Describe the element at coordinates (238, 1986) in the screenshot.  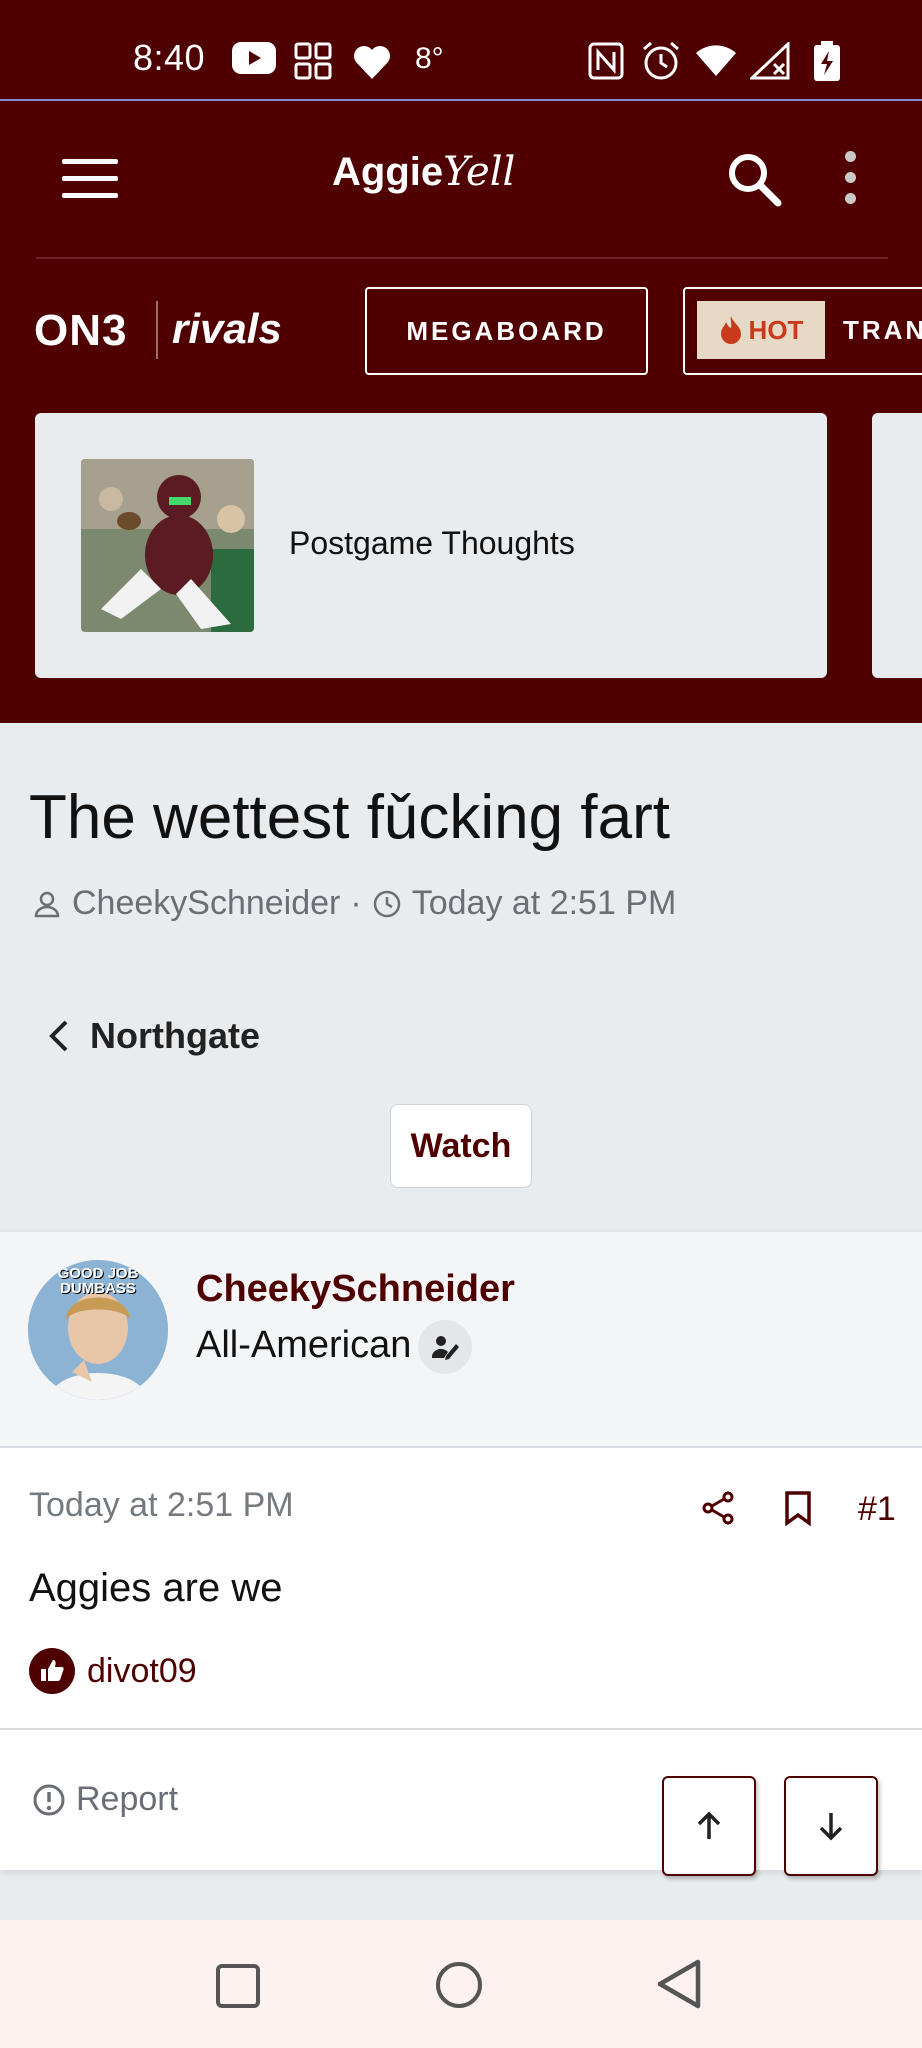
I see `recents-icon` at that location.